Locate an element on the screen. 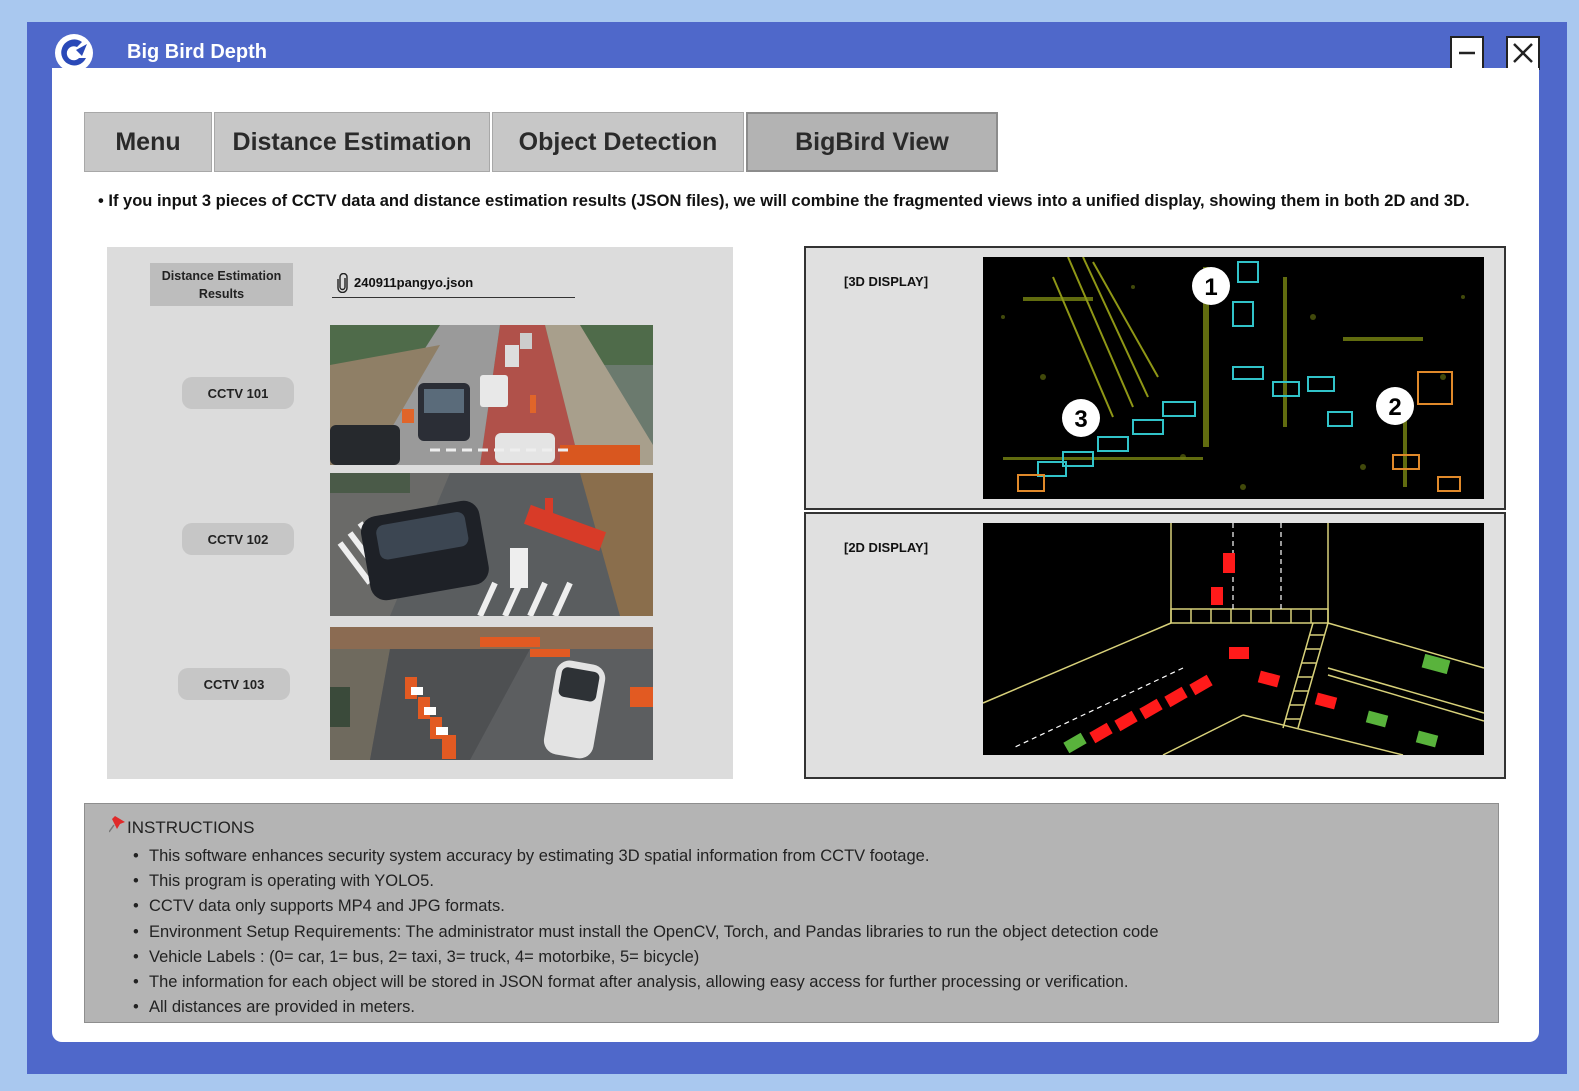  minimize-button is located at coordinates (1467, 53).